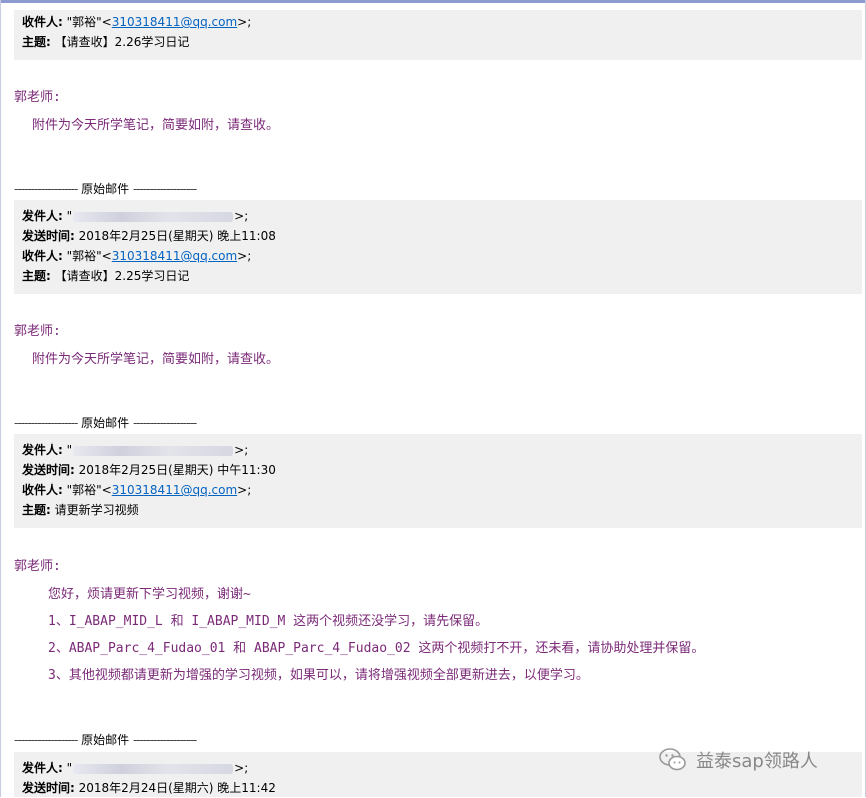 This screenshot has height=798, width=866. I want to click on subject-value: 请更新学习视频, so click(96, 510).